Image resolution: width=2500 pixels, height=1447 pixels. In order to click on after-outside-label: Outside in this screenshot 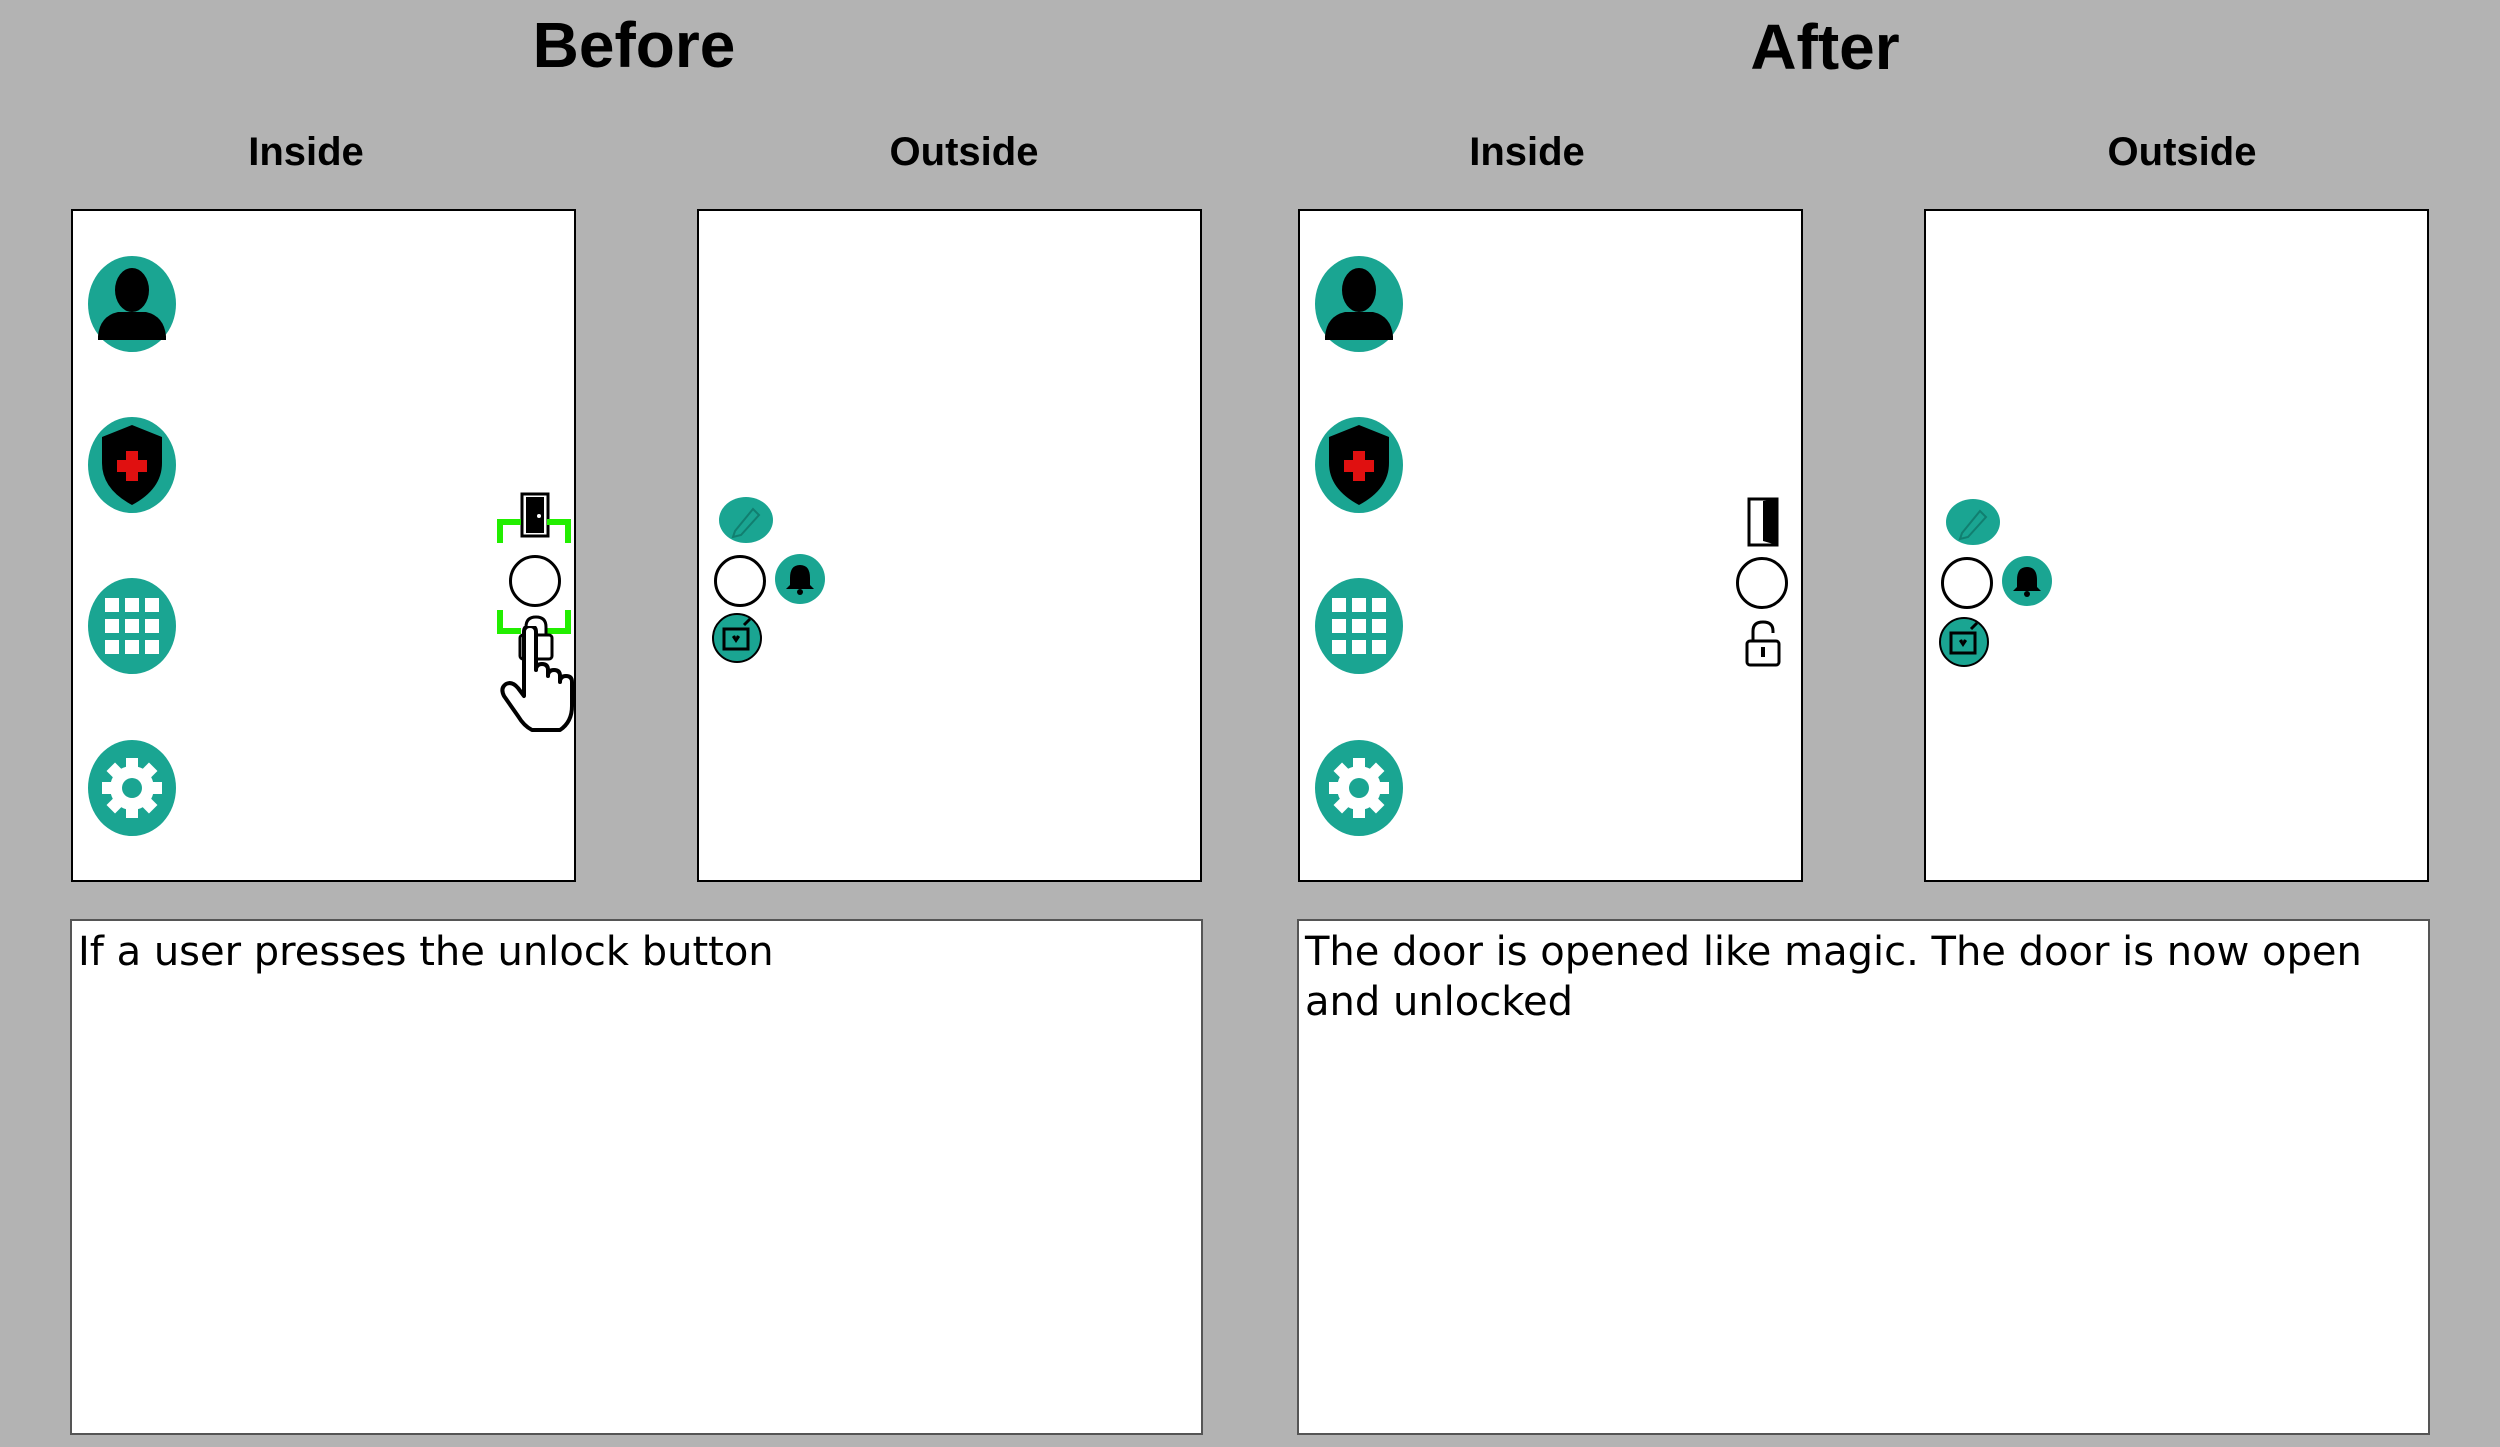, I will do `click(2182, 152)`.